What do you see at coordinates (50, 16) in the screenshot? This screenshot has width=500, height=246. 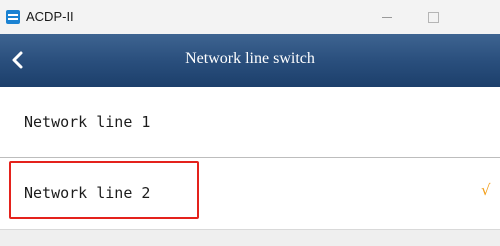 I see `window-title: ACDP-II` at bounding box center [50, 16].